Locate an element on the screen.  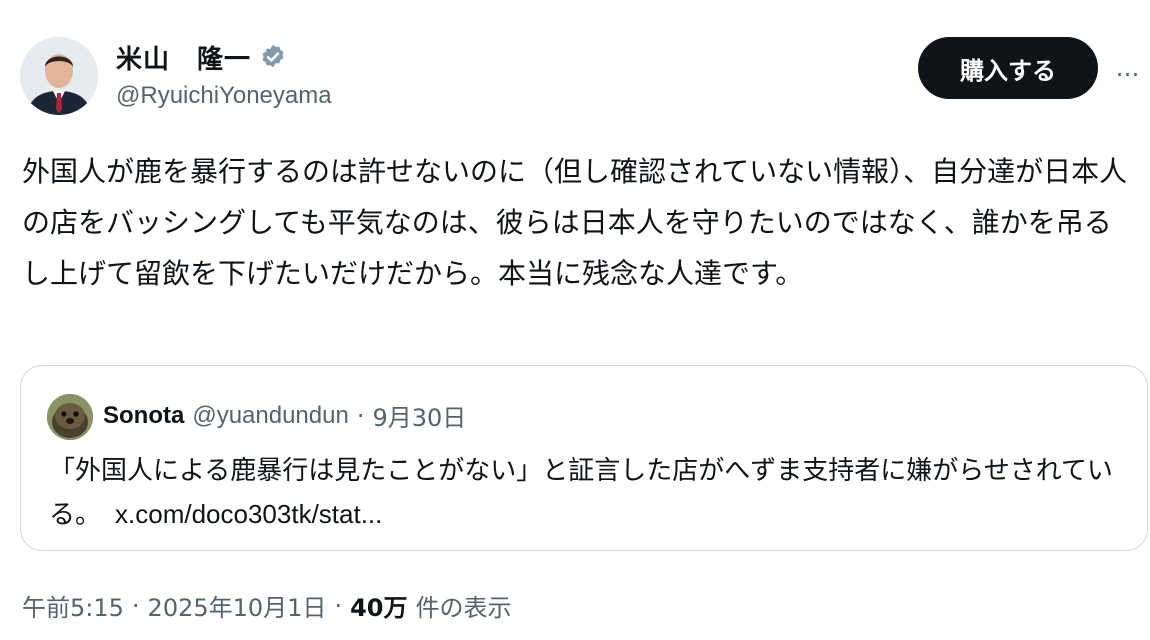
author-name-row: 米山 隆一 is located at coordinates (201, 57).